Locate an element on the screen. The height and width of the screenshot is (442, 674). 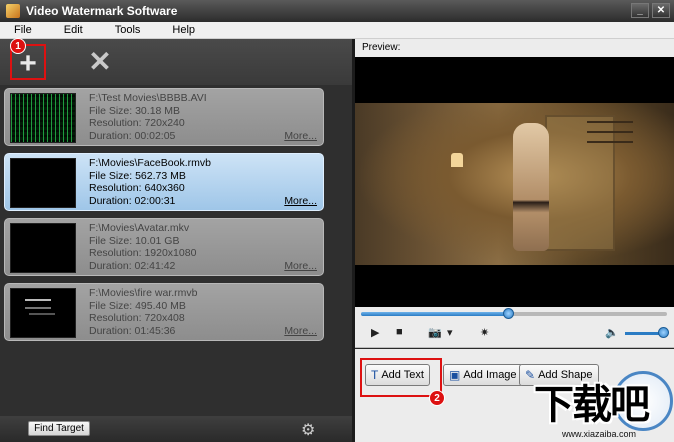
text-icon: T is located at coordinates (375, 375).